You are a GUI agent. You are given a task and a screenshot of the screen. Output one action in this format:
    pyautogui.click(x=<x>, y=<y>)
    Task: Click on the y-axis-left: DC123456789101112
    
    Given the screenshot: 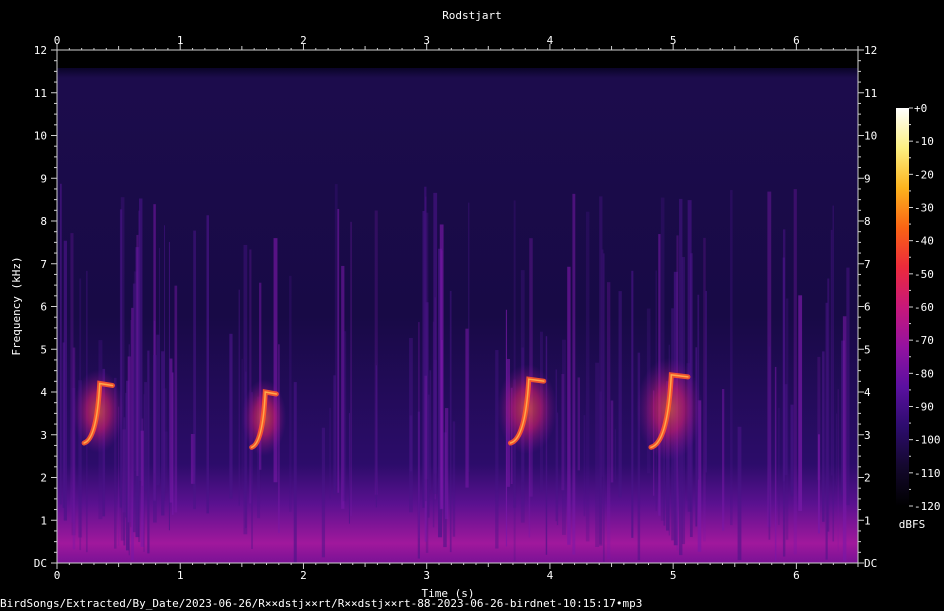 What is the action you would take?
    pyautogui.click(x=45, y=307)
    